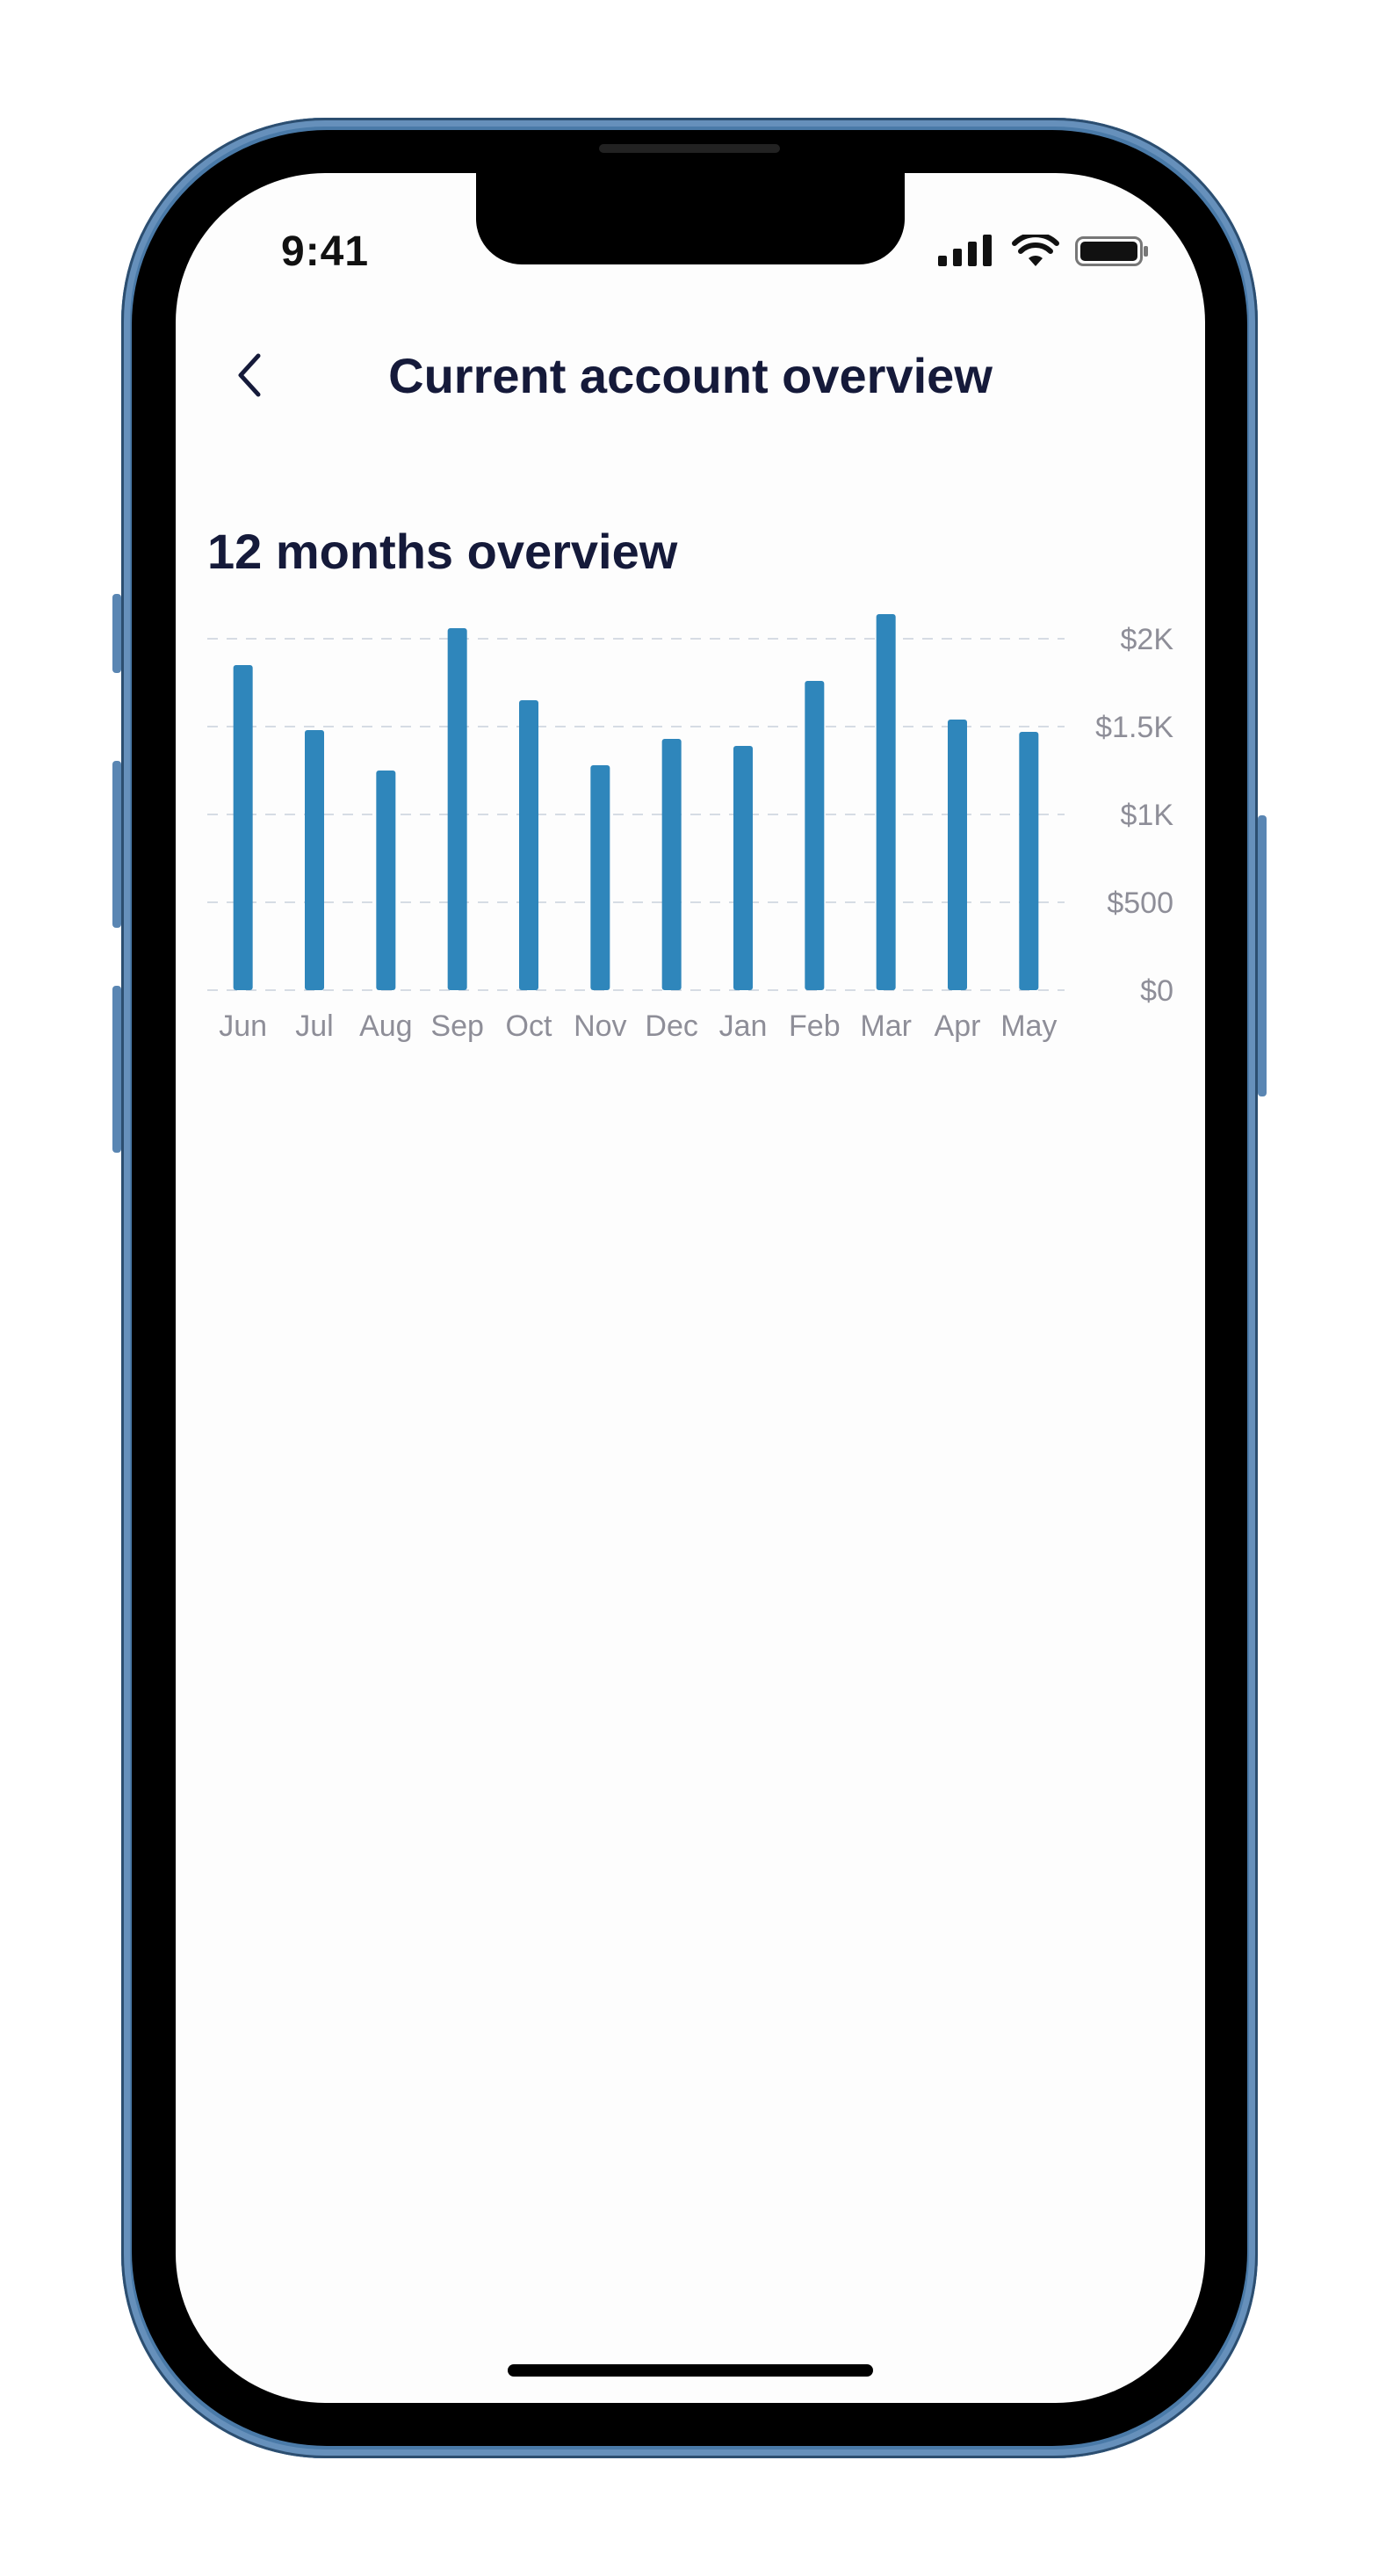 The width and height of the screenshot is (1379, 2576). Describe the element at coordinates (743, 1026) in the screenshot. I see `x-tick-label: Jan` at that location.